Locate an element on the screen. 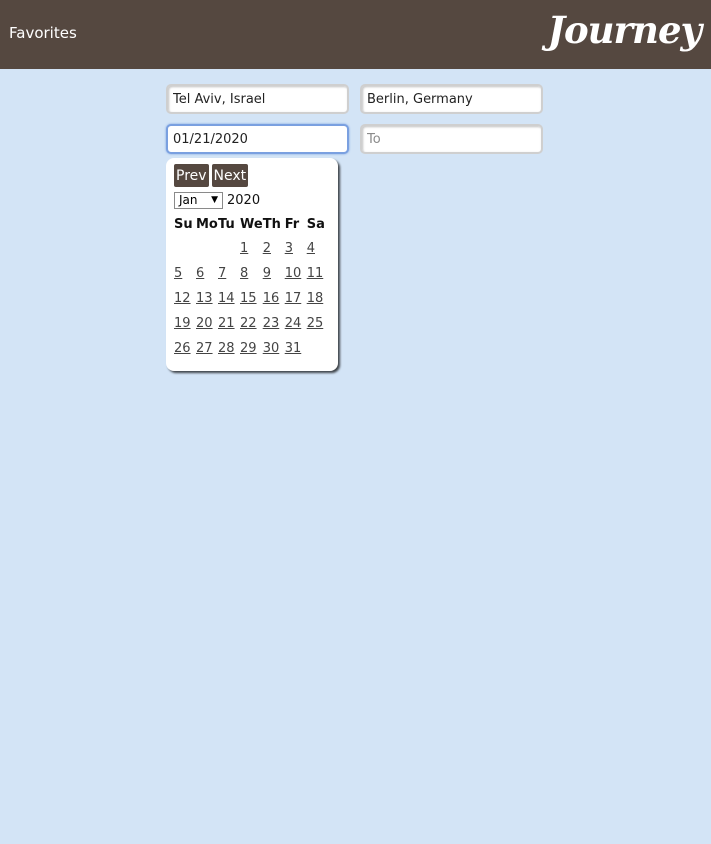 This screenshot has height=844, width=711. calendar-day-cell: 17 is located at coordinates (296, 298).